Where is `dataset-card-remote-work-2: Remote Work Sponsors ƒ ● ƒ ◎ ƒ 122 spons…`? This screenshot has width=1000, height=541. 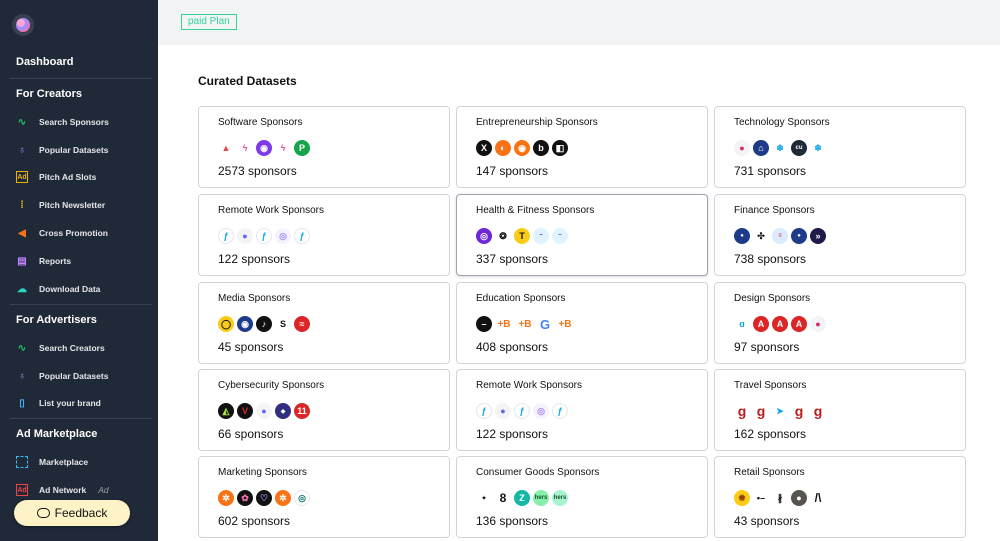 dataset-card-remote-work-2: Remote Work Sponsors ƒ ● ƒ ◎ ƒ 122 spons… is located at coordinates (582, 410).